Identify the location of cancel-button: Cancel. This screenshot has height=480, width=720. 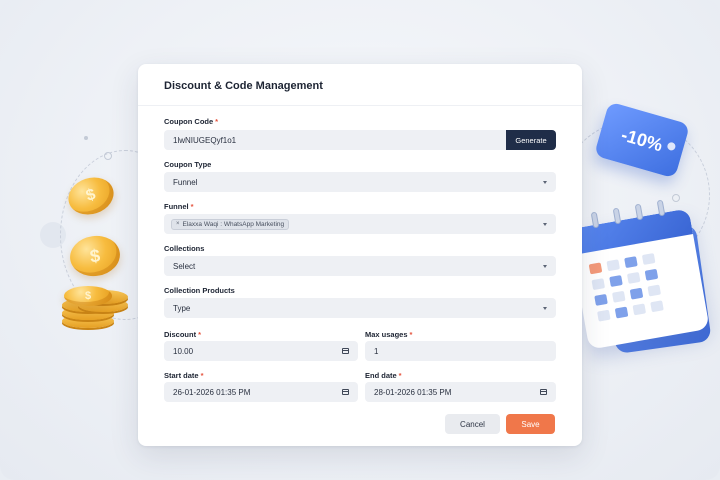
(472, 424).